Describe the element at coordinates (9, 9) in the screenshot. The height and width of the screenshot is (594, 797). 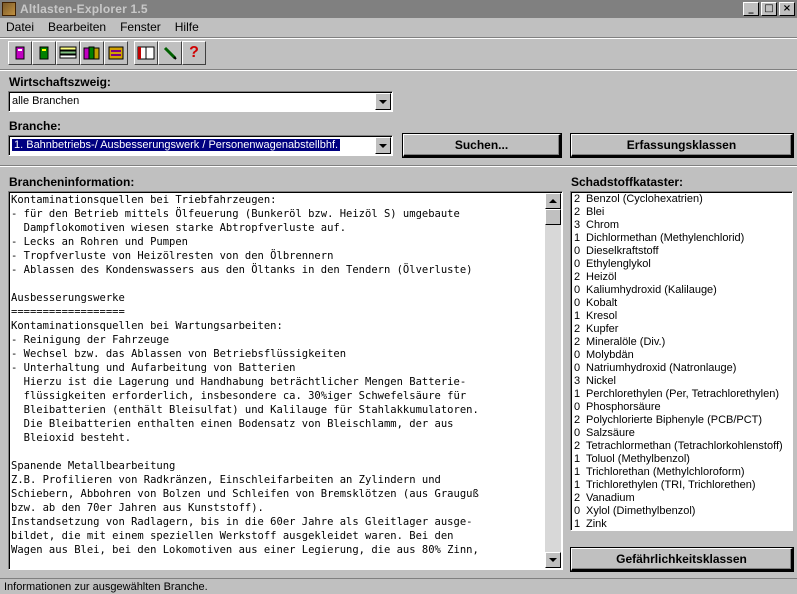
I see `app-icon` at that location.